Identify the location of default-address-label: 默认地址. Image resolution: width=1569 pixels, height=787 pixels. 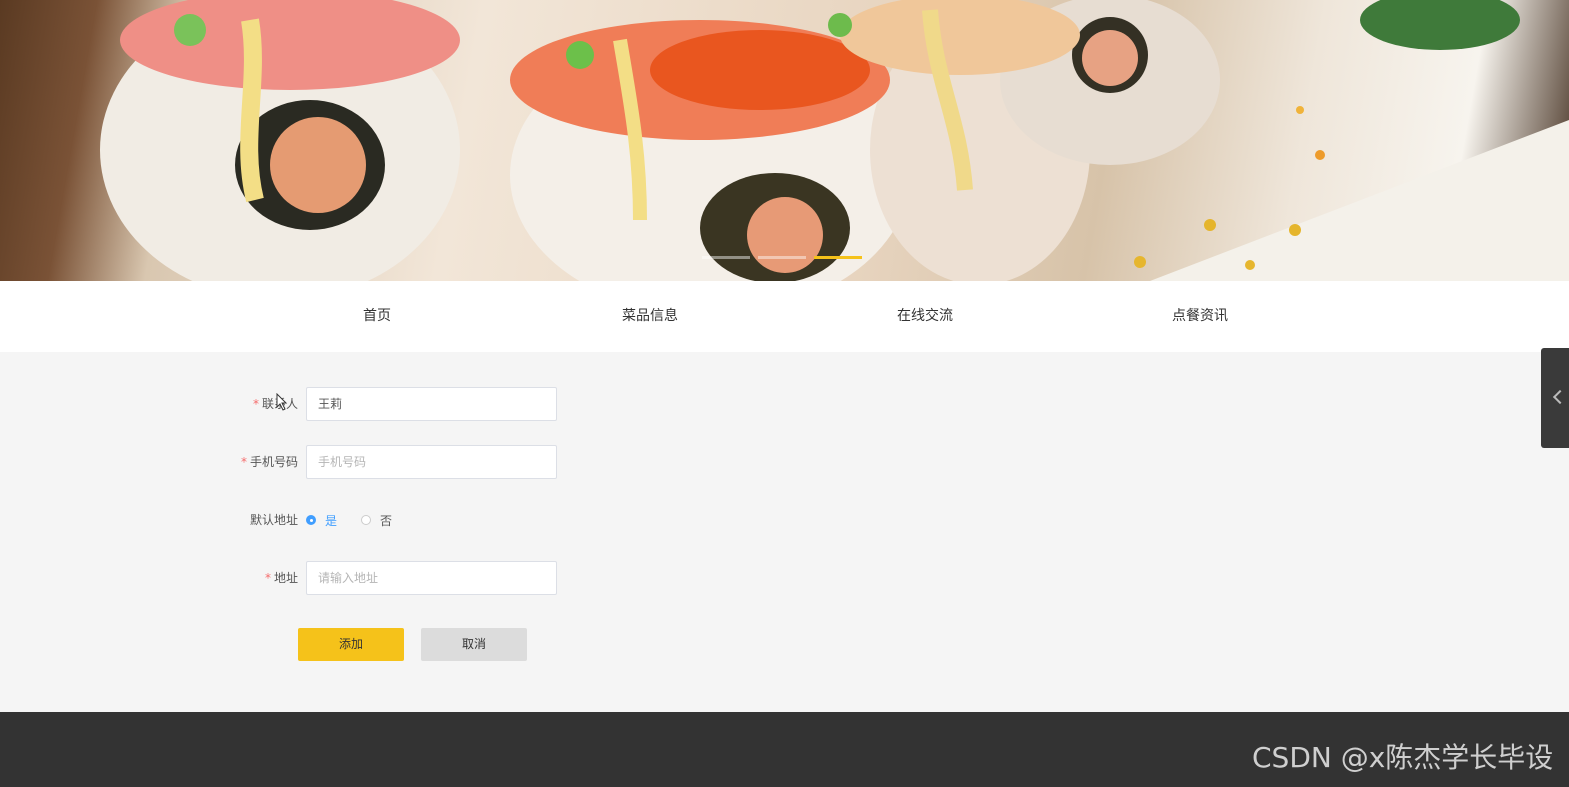
(273, 520).